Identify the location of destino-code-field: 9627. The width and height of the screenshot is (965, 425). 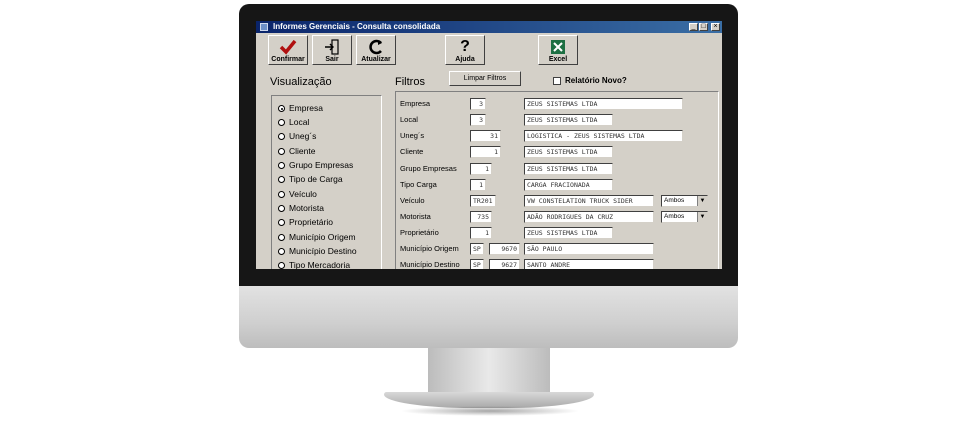
(504, 264).